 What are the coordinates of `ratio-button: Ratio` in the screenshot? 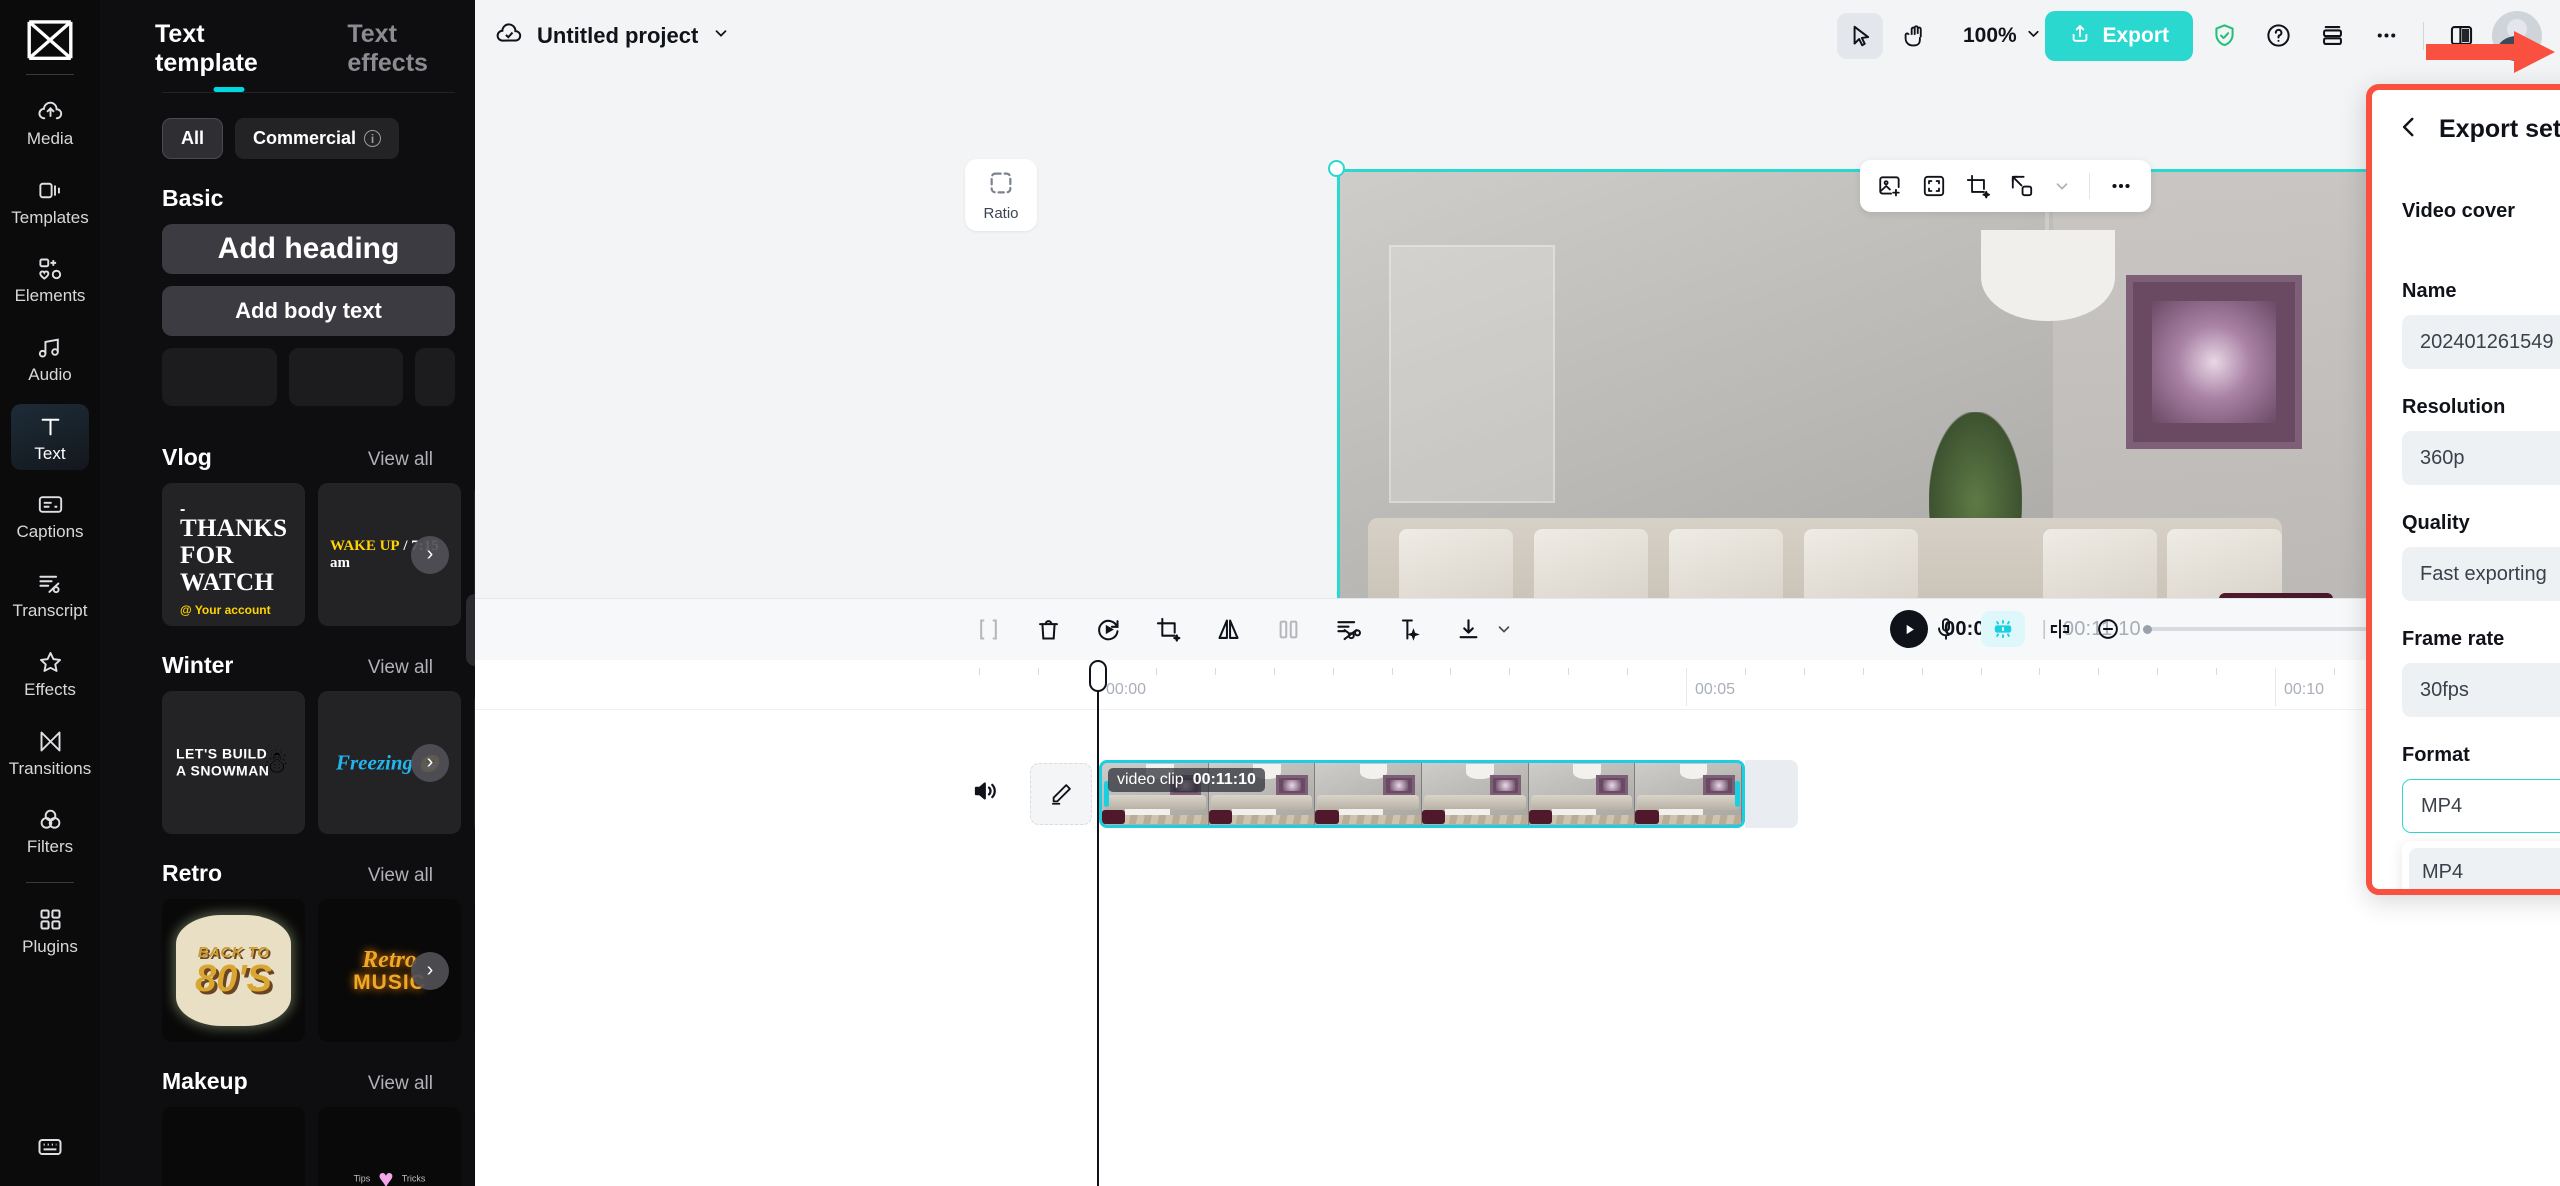 It's located at (1001, 195).